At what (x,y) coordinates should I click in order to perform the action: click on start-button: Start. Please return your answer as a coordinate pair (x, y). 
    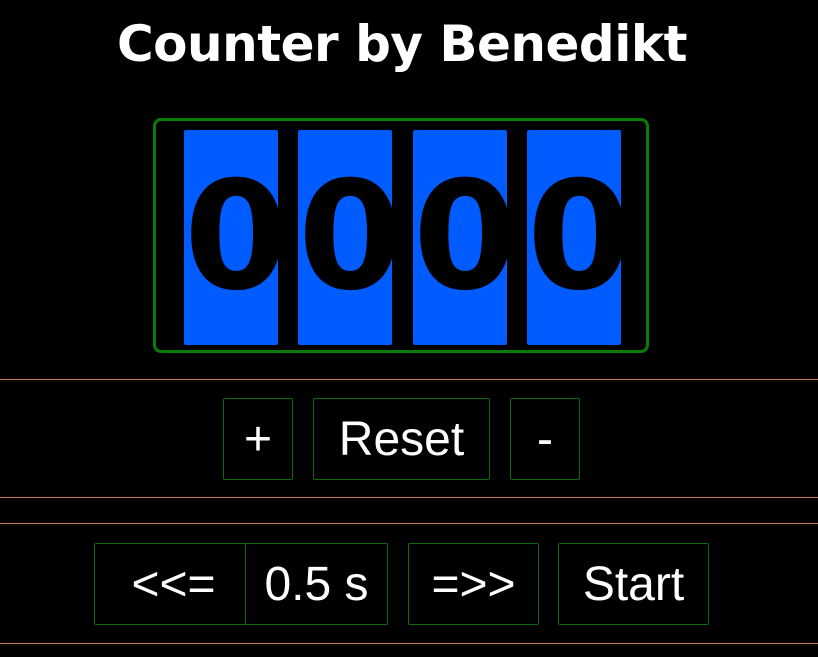
    Looking at the image, I should click on (633, 584).